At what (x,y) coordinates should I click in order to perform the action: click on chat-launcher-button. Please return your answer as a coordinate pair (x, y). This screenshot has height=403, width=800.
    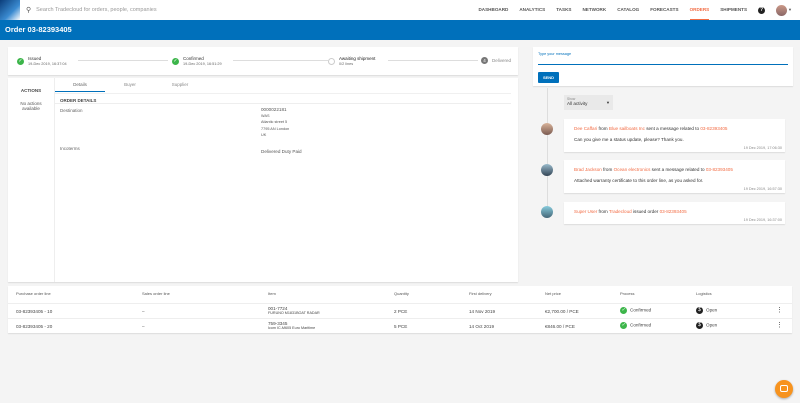
    Looking at the image, I should click on (784, 389).